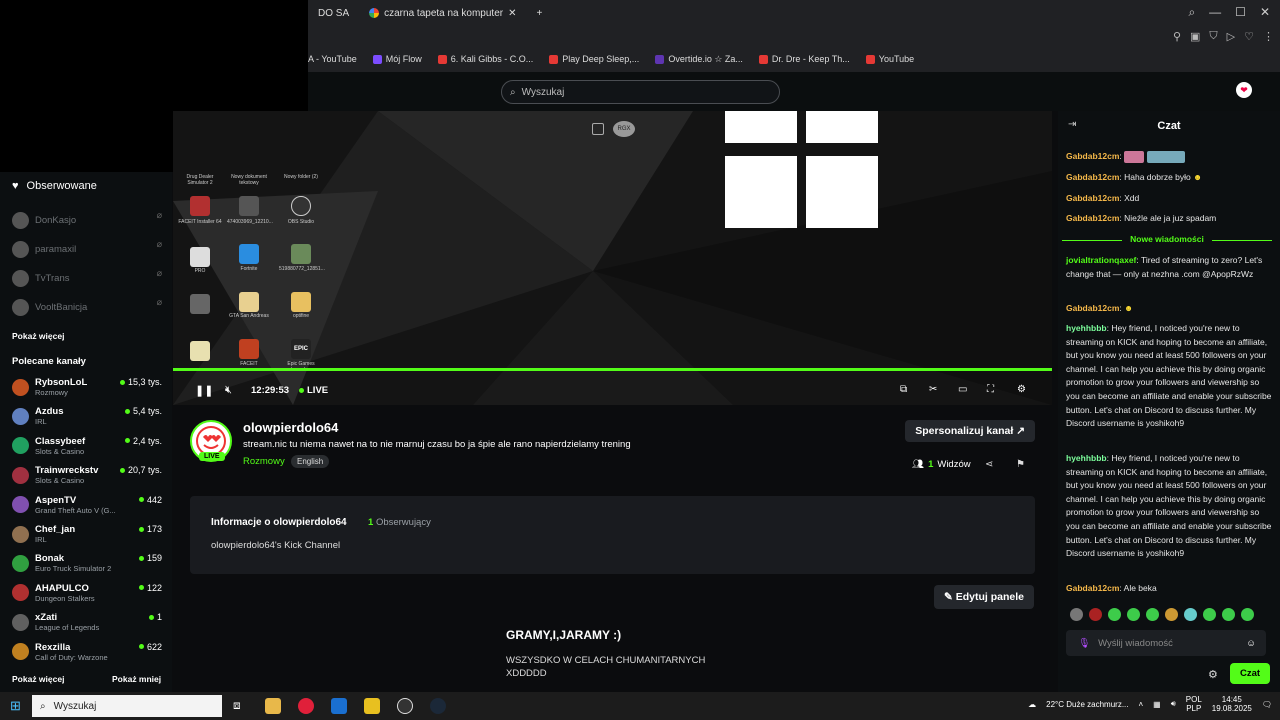 This screenshot has height=720, width=1280. What do you see at coordinates (86, 186) in the screenshot?
I see `following-header: ♥ Obserwowane` at bounding box center [86, 186].